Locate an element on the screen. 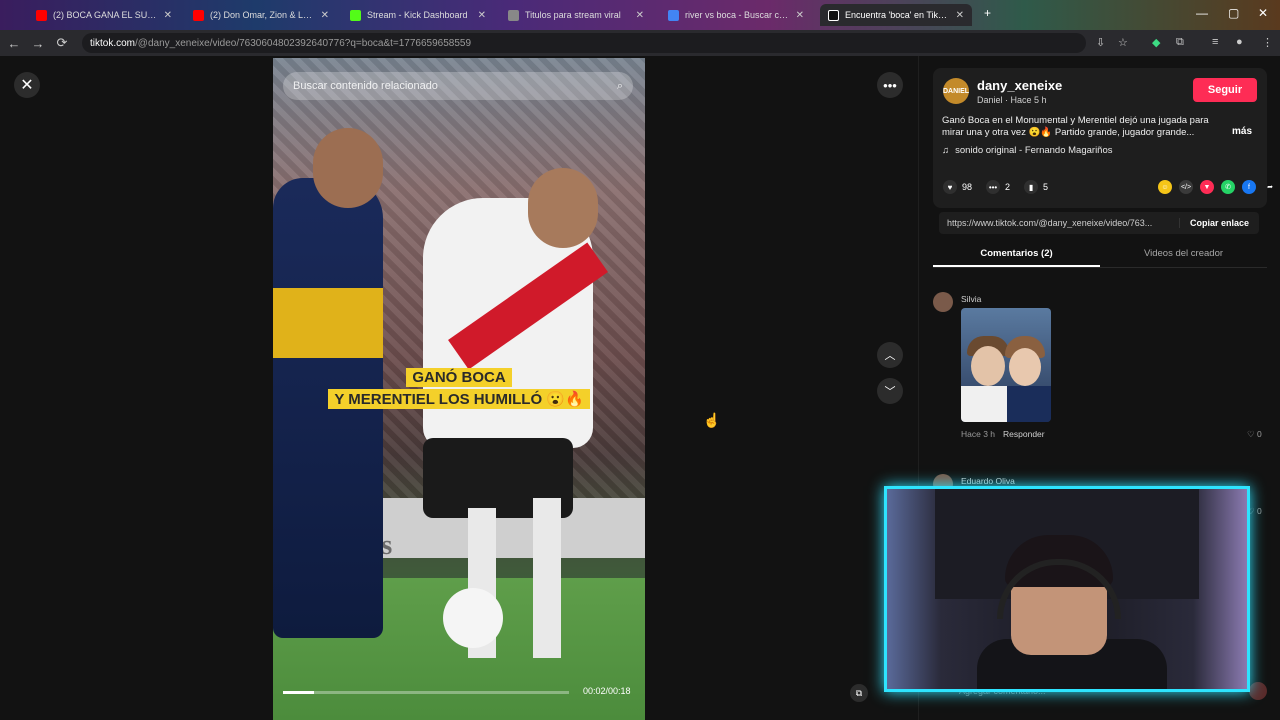 The height and width of the screenshot is (720, 1280). forward-icon: → is located at coordinates (38, 43).